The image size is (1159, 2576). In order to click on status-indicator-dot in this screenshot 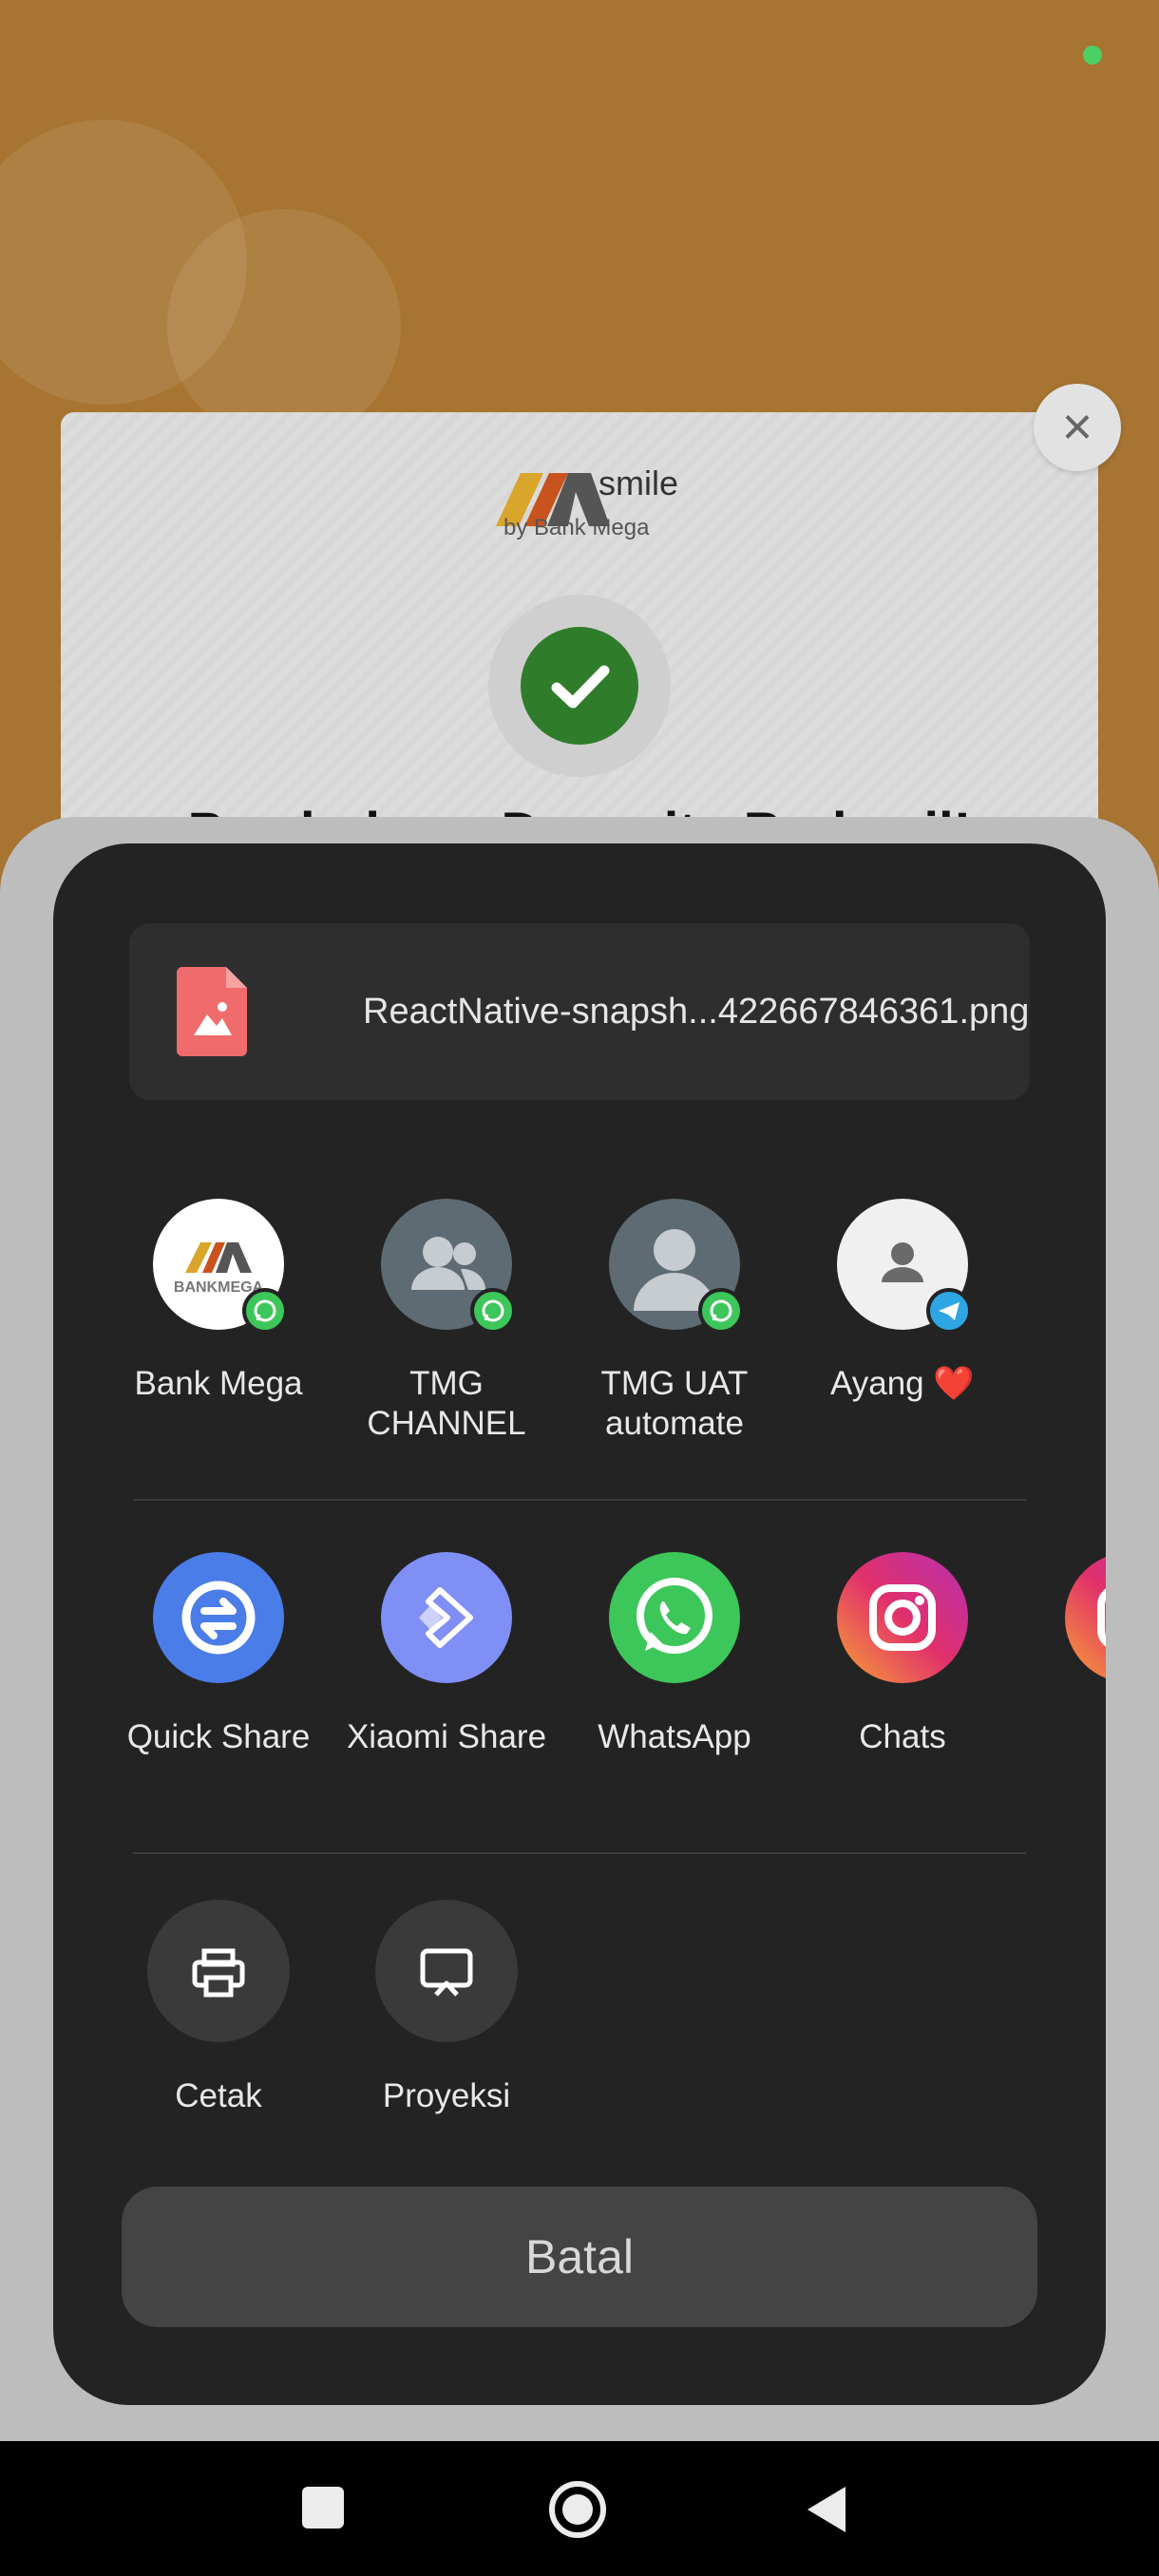, I will do `click(1092, 55)`.